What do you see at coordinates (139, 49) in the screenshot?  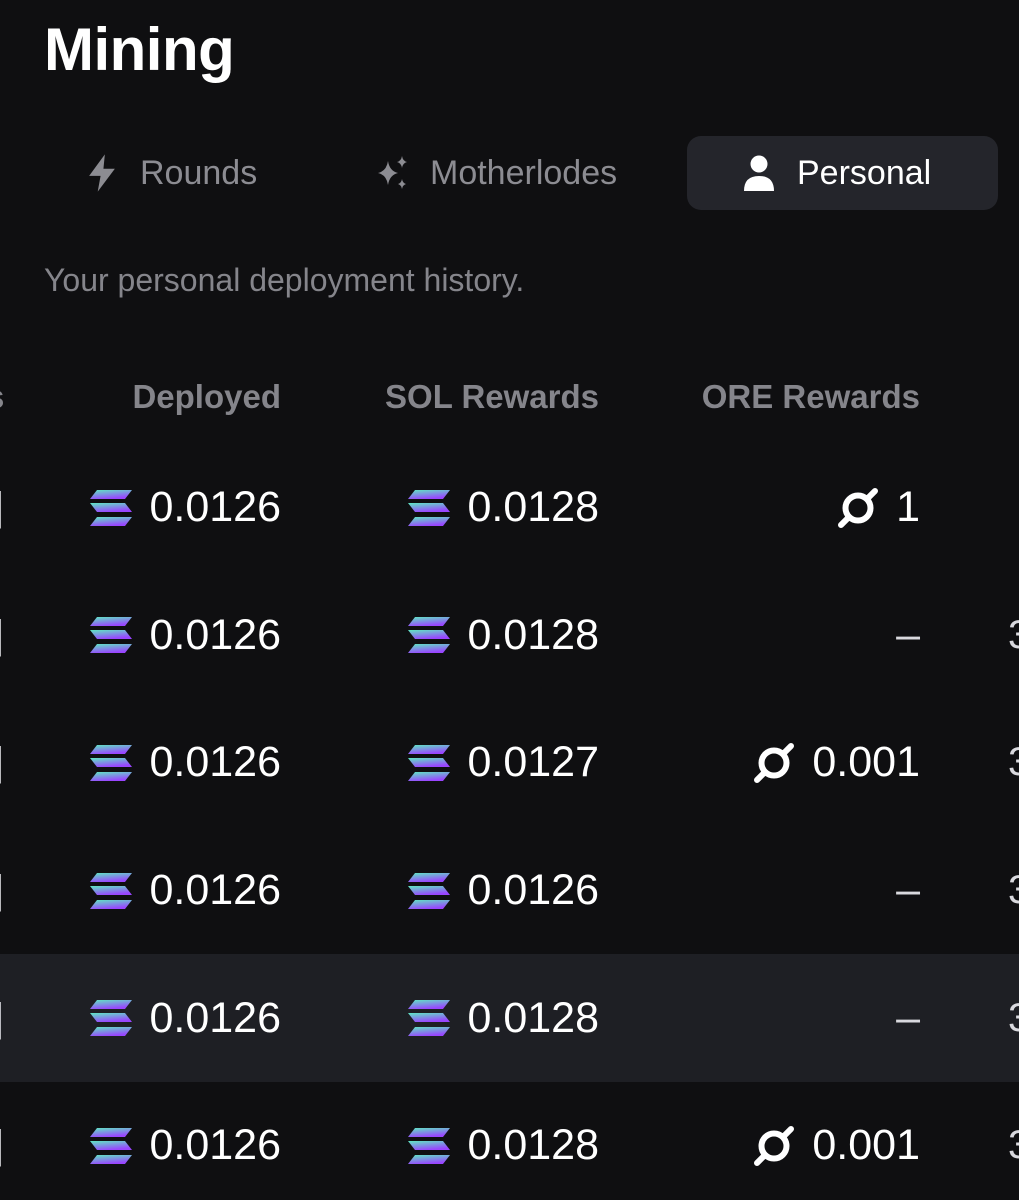 I see `page-title: Mining` at bounding box center [139, 49].